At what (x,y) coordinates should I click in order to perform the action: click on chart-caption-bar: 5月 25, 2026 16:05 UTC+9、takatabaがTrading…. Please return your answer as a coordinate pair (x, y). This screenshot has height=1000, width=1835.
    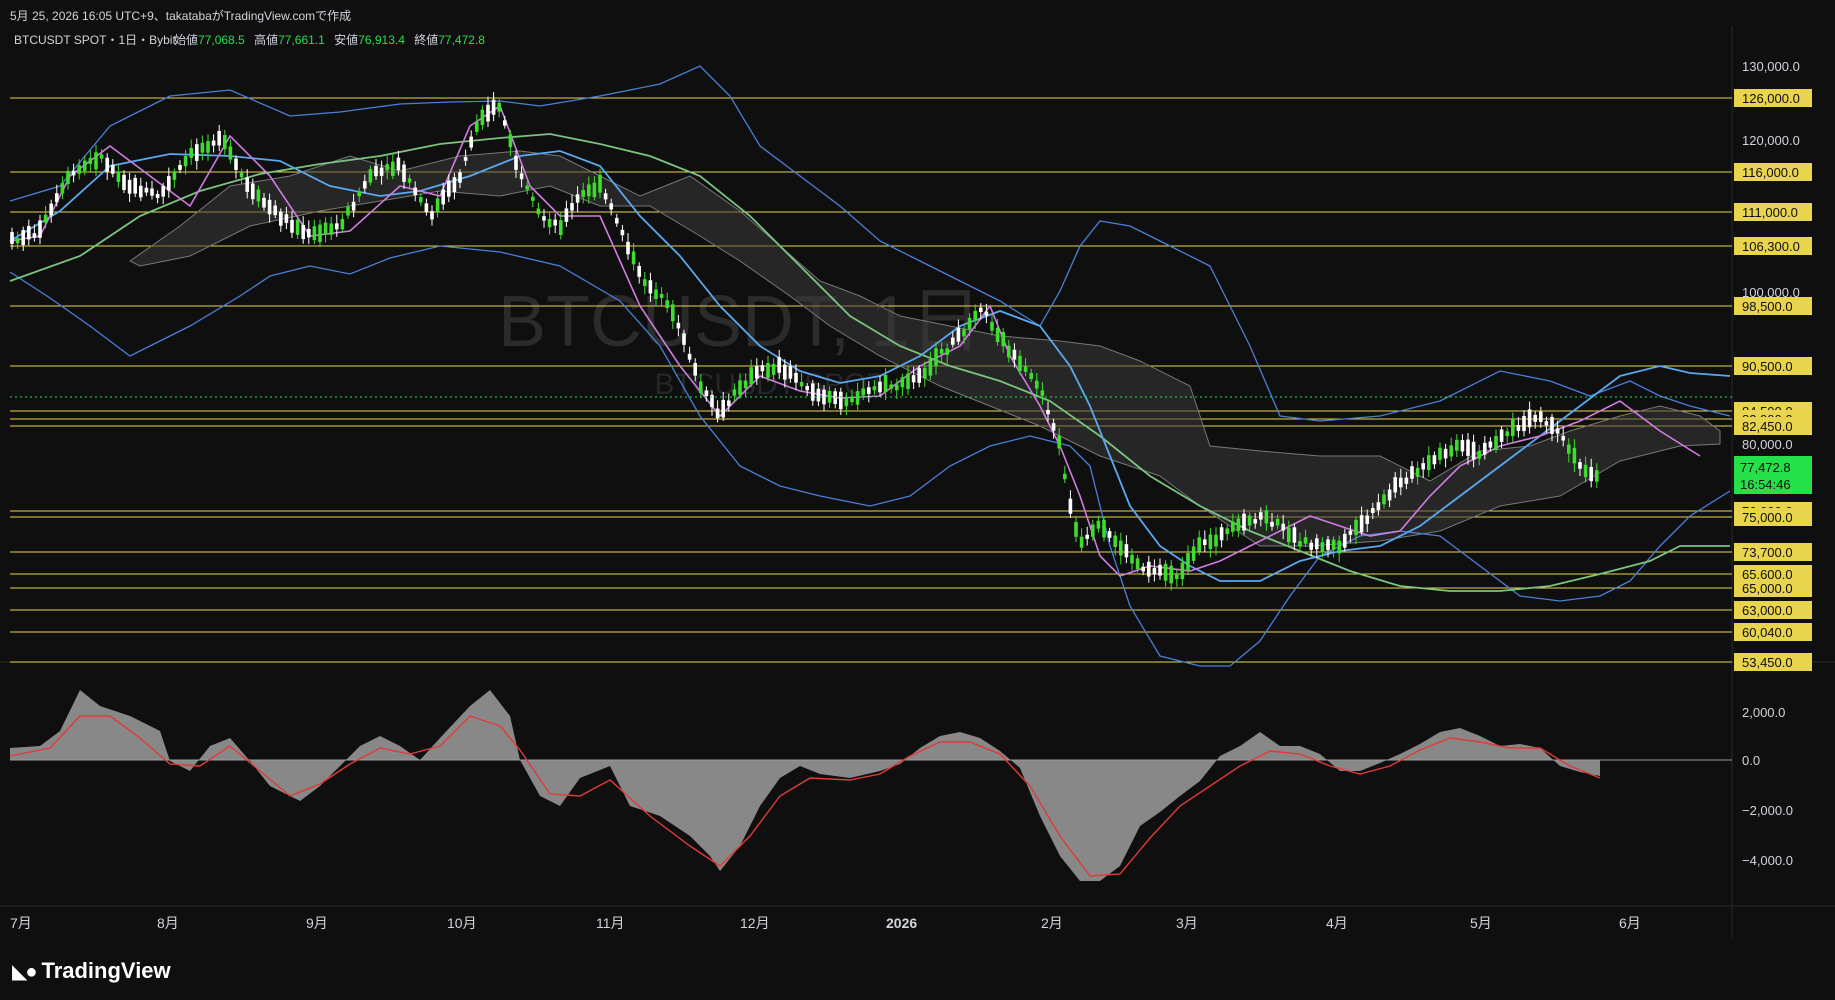
    Looking at the image, I should click on (917, 13).